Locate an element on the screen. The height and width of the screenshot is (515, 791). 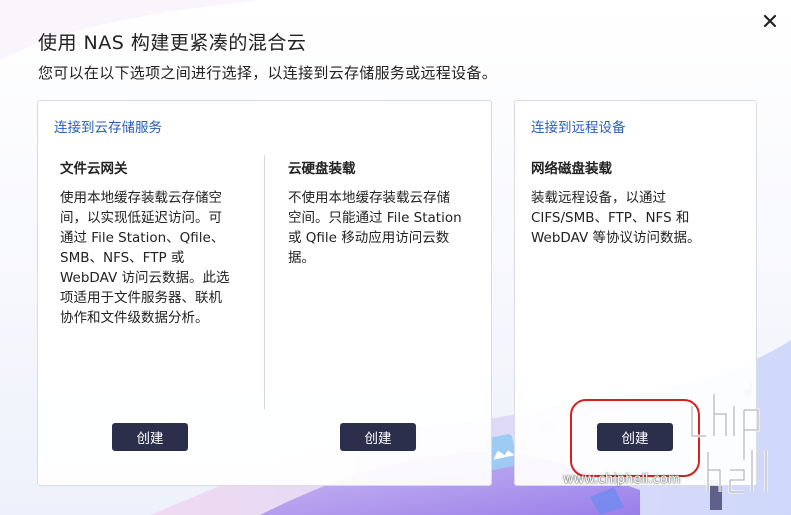
desc-line: SMB、NFS、FTP 或 is located at coordinates (122, 258).